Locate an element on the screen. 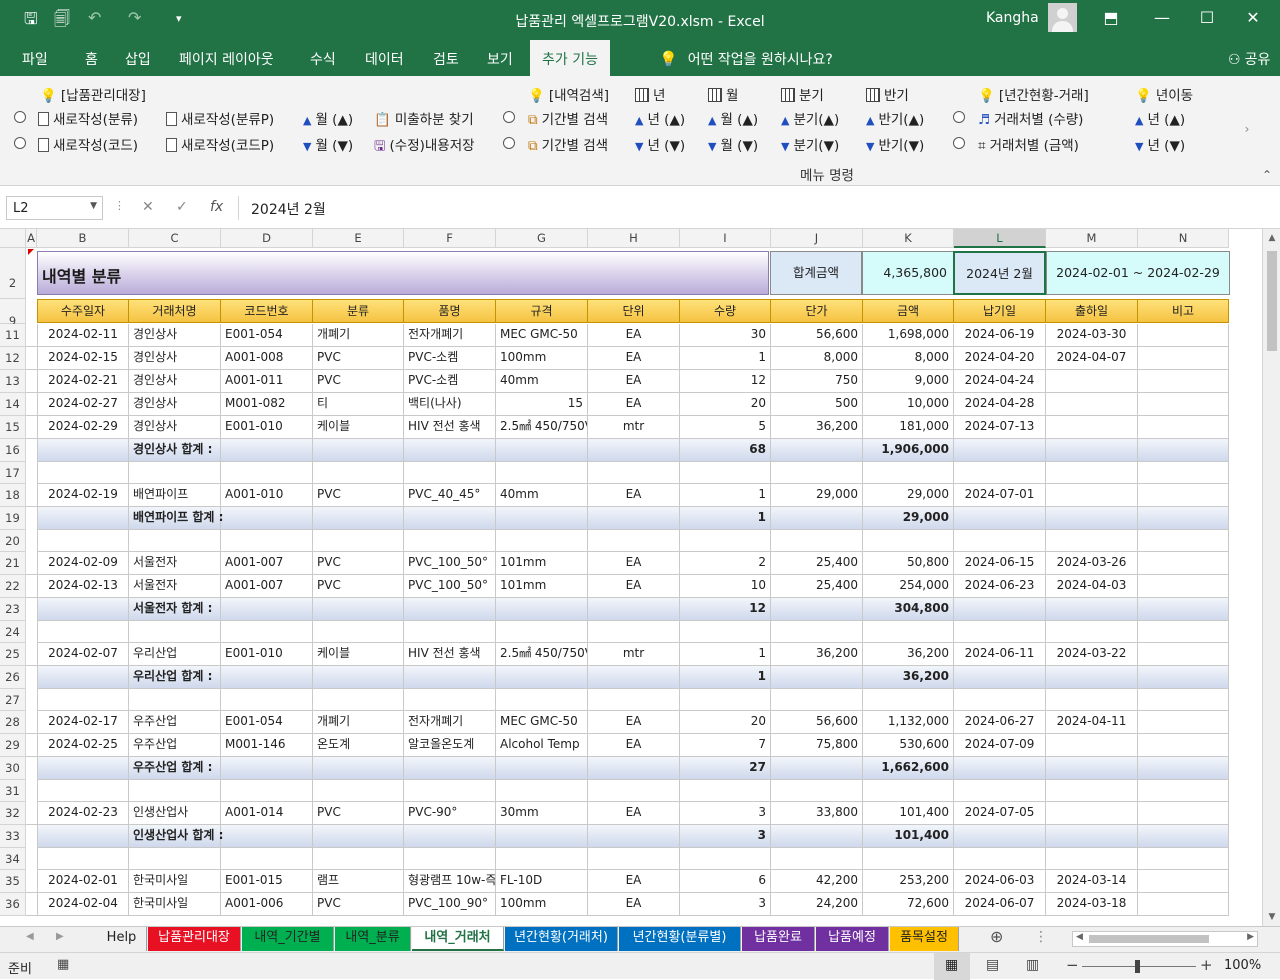 This screenshot has width=1280, height=980. data-cell: Alcohol Temp is located at coordinates (542, 745).